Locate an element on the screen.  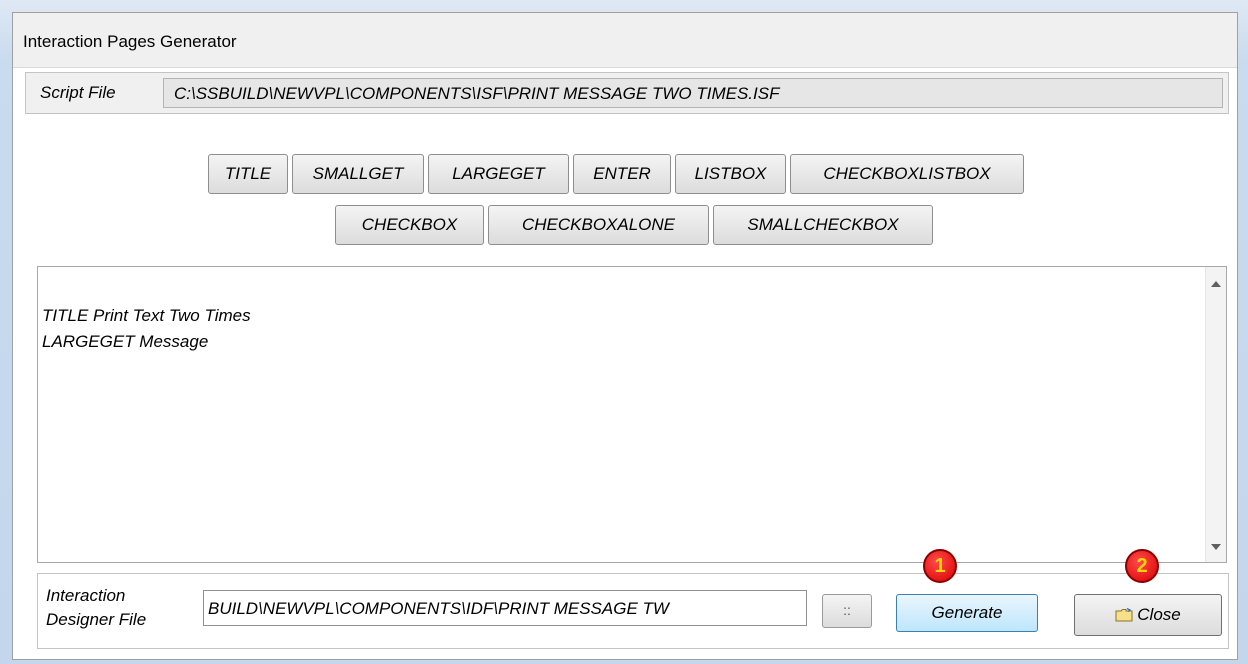
largeget-command-button: LARGEGET is located at coordinates (498, 174).